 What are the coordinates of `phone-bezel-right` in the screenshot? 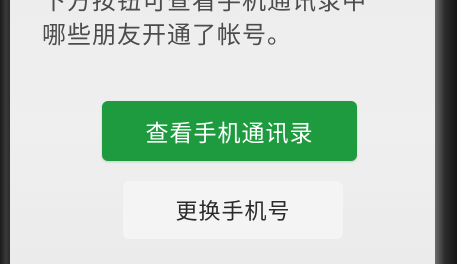 It's located at (446, 132).